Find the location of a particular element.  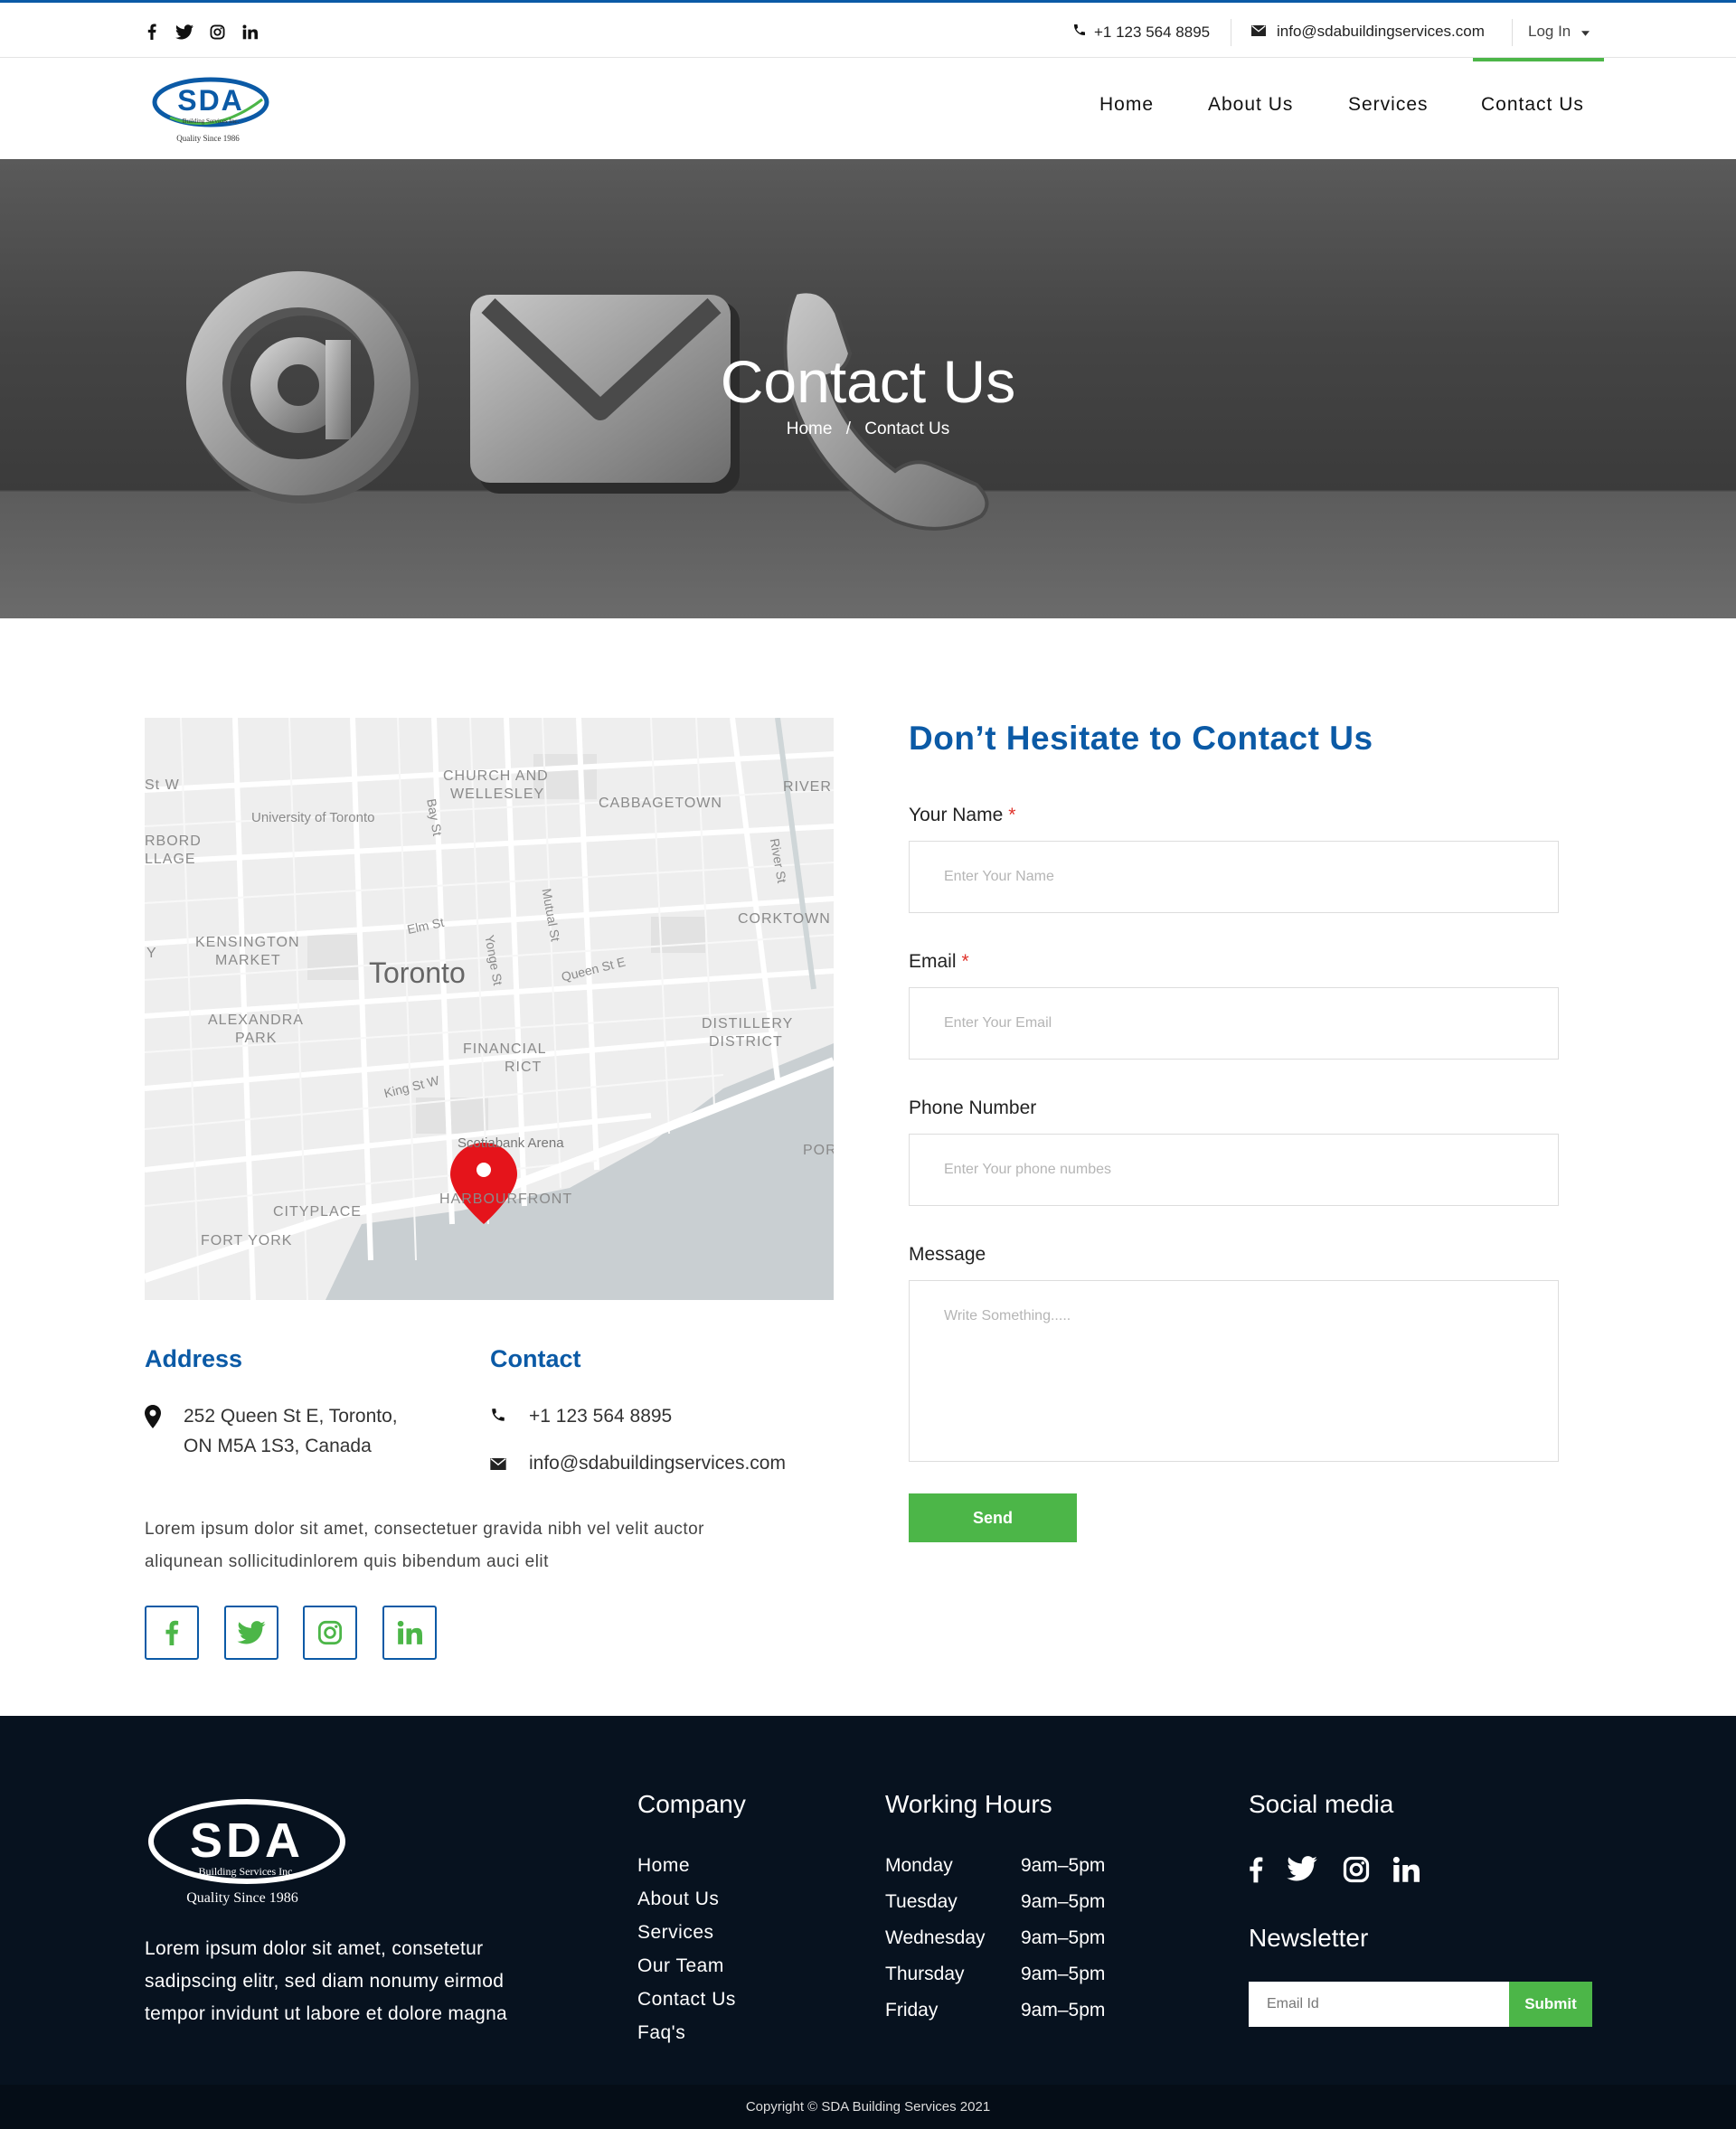

top-phone: +1 123 564 8895 is located at coordinates (1141, 32).